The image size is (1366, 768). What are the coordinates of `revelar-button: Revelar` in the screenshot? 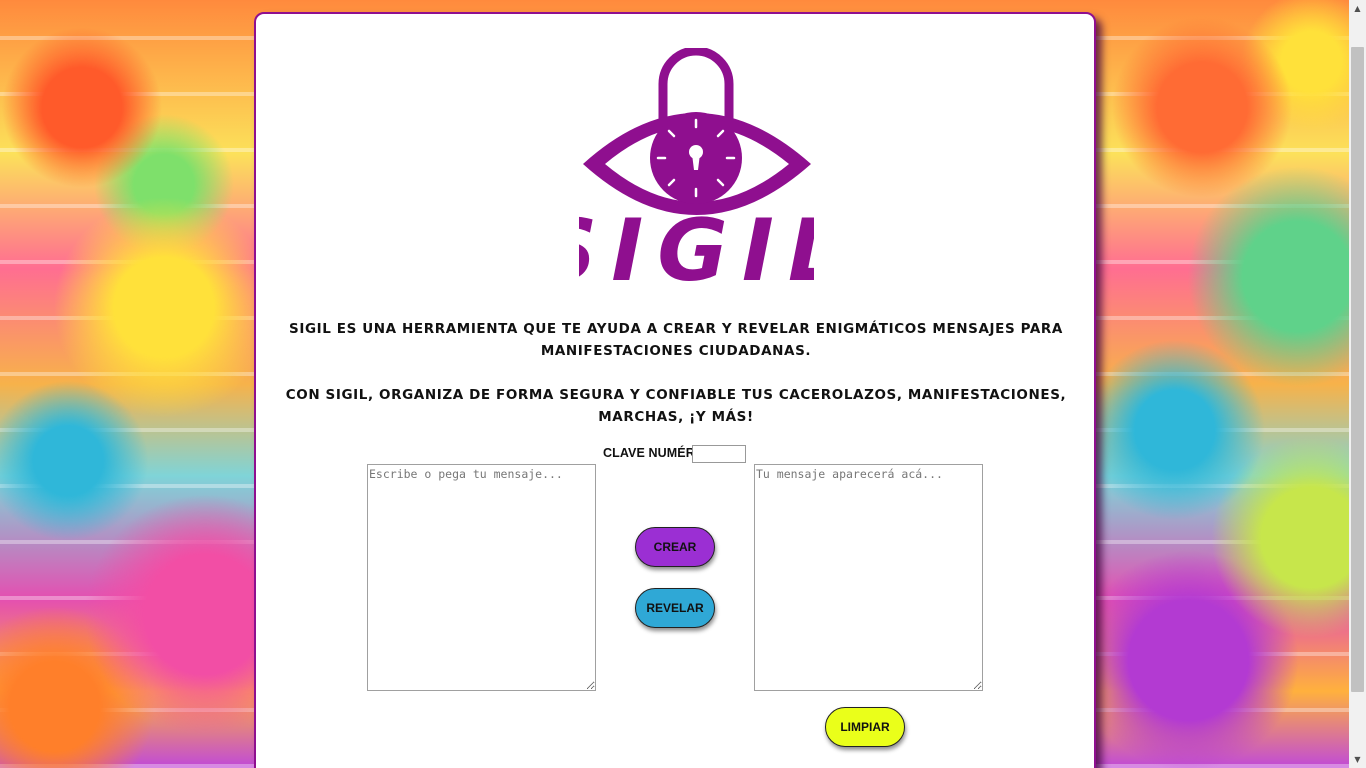 It's located at (675, 608).